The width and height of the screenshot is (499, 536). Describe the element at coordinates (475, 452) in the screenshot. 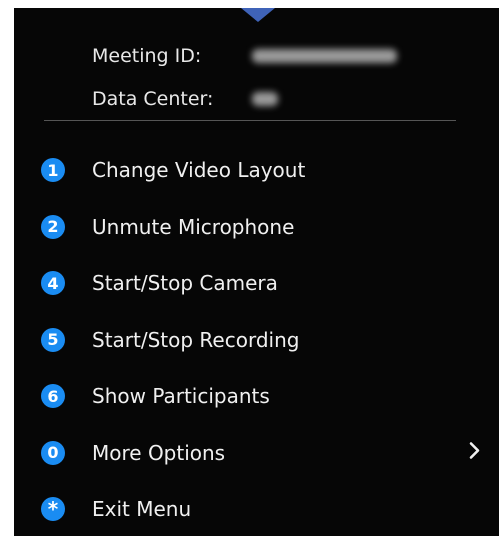

I see `chevron-right-icon` at that location.